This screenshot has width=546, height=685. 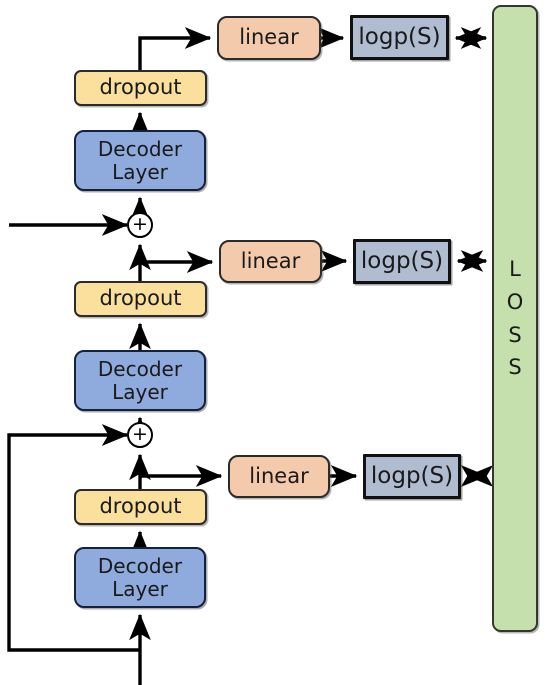 I want to click on dropout-block-top: dropout, so click(x=140, y=88).